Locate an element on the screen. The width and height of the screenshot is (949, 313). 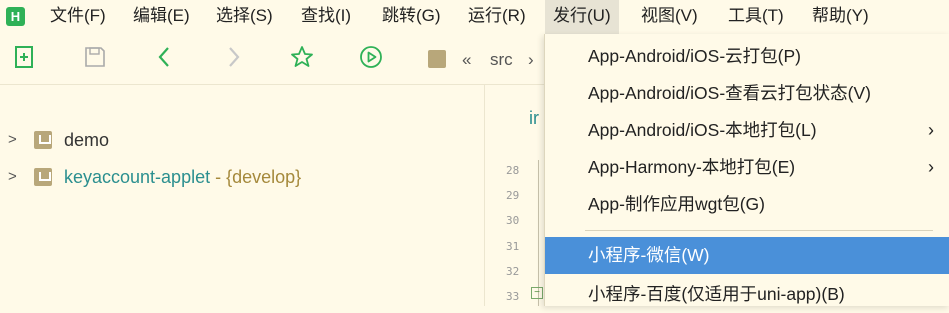
git-branch-label: - {develop} is located at coordinates (256, 177).